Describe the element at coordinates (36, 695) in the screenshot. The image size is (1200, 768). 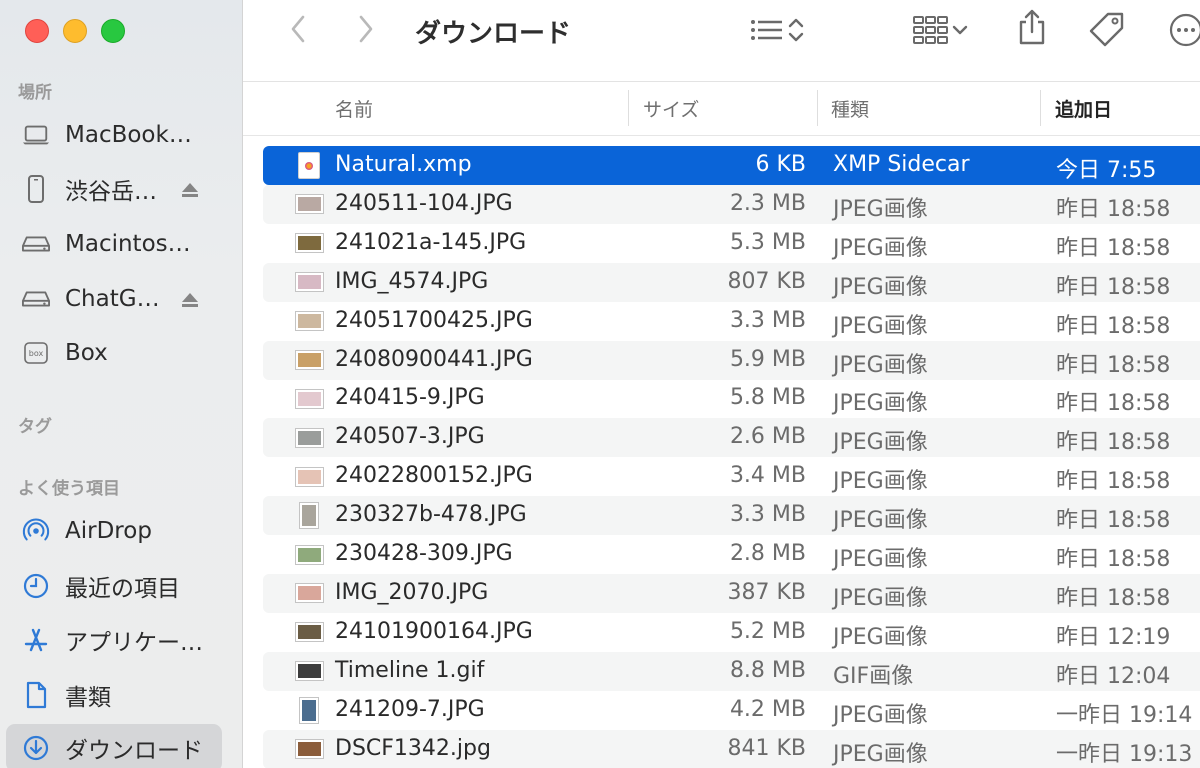
I see `document-icon` at that location.